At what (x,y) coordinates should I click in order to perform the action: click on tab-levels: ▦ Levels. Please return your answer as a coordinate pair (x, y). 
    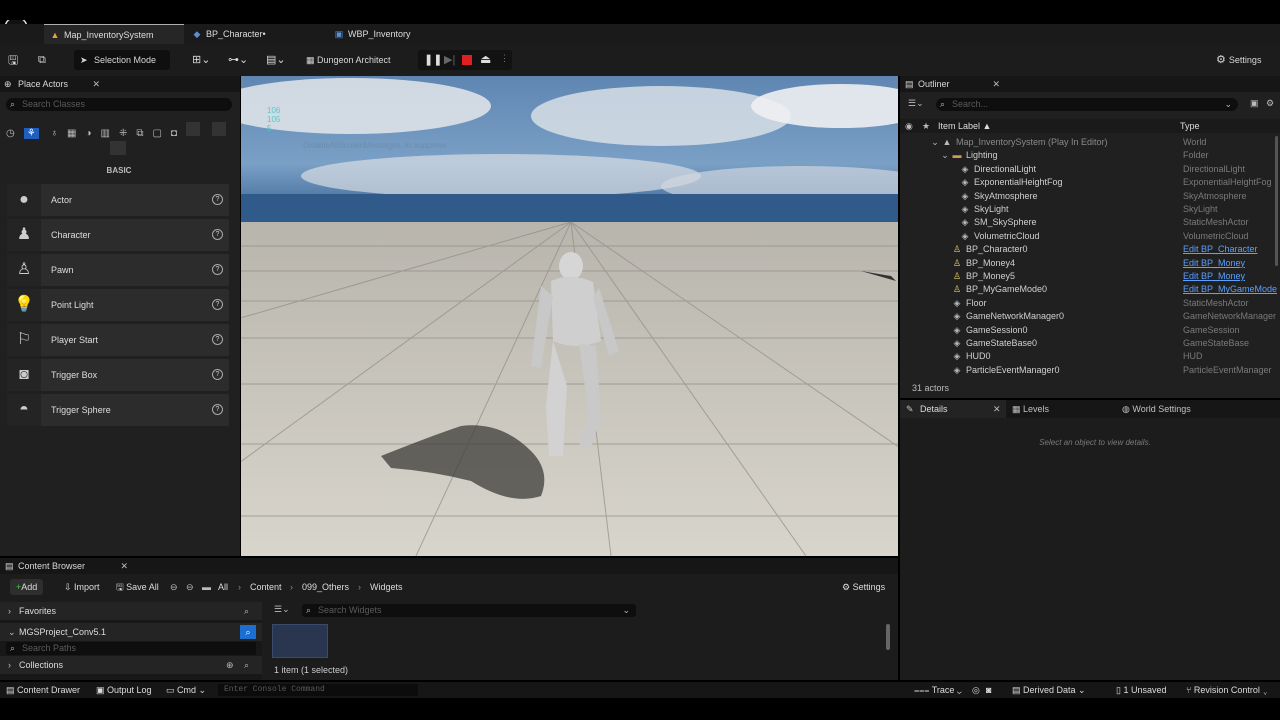
    Looking at the image, I should click on (1030, 409).